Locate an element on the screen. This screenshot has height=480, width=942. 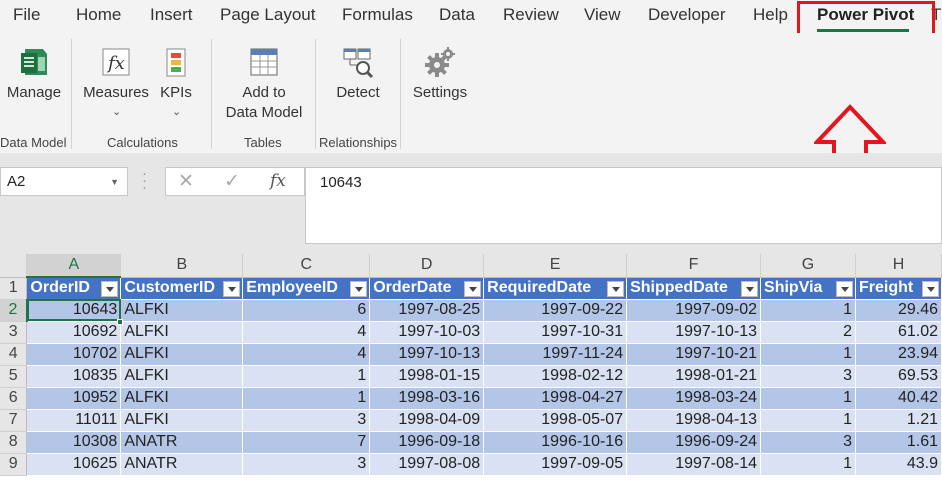
table-header-cell: OrderID is located at coordinates (74, 288).